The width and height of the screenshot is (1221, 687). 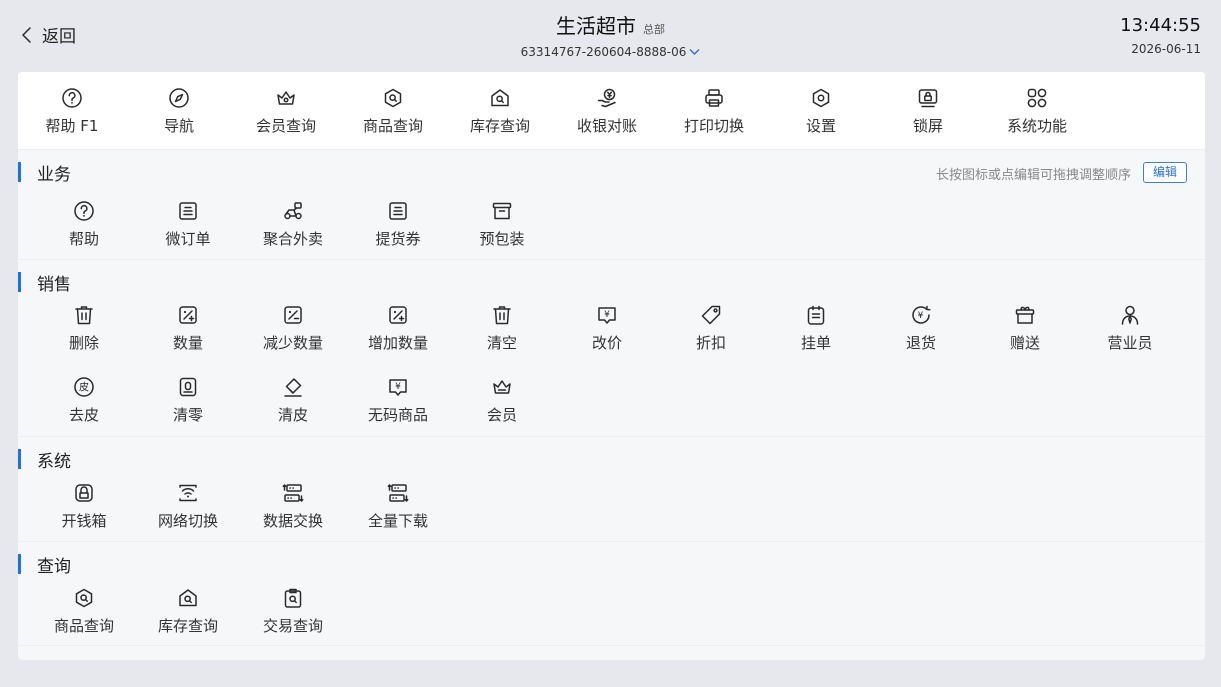 I want to click on hold-order-icon, so click(x=816, y=315).